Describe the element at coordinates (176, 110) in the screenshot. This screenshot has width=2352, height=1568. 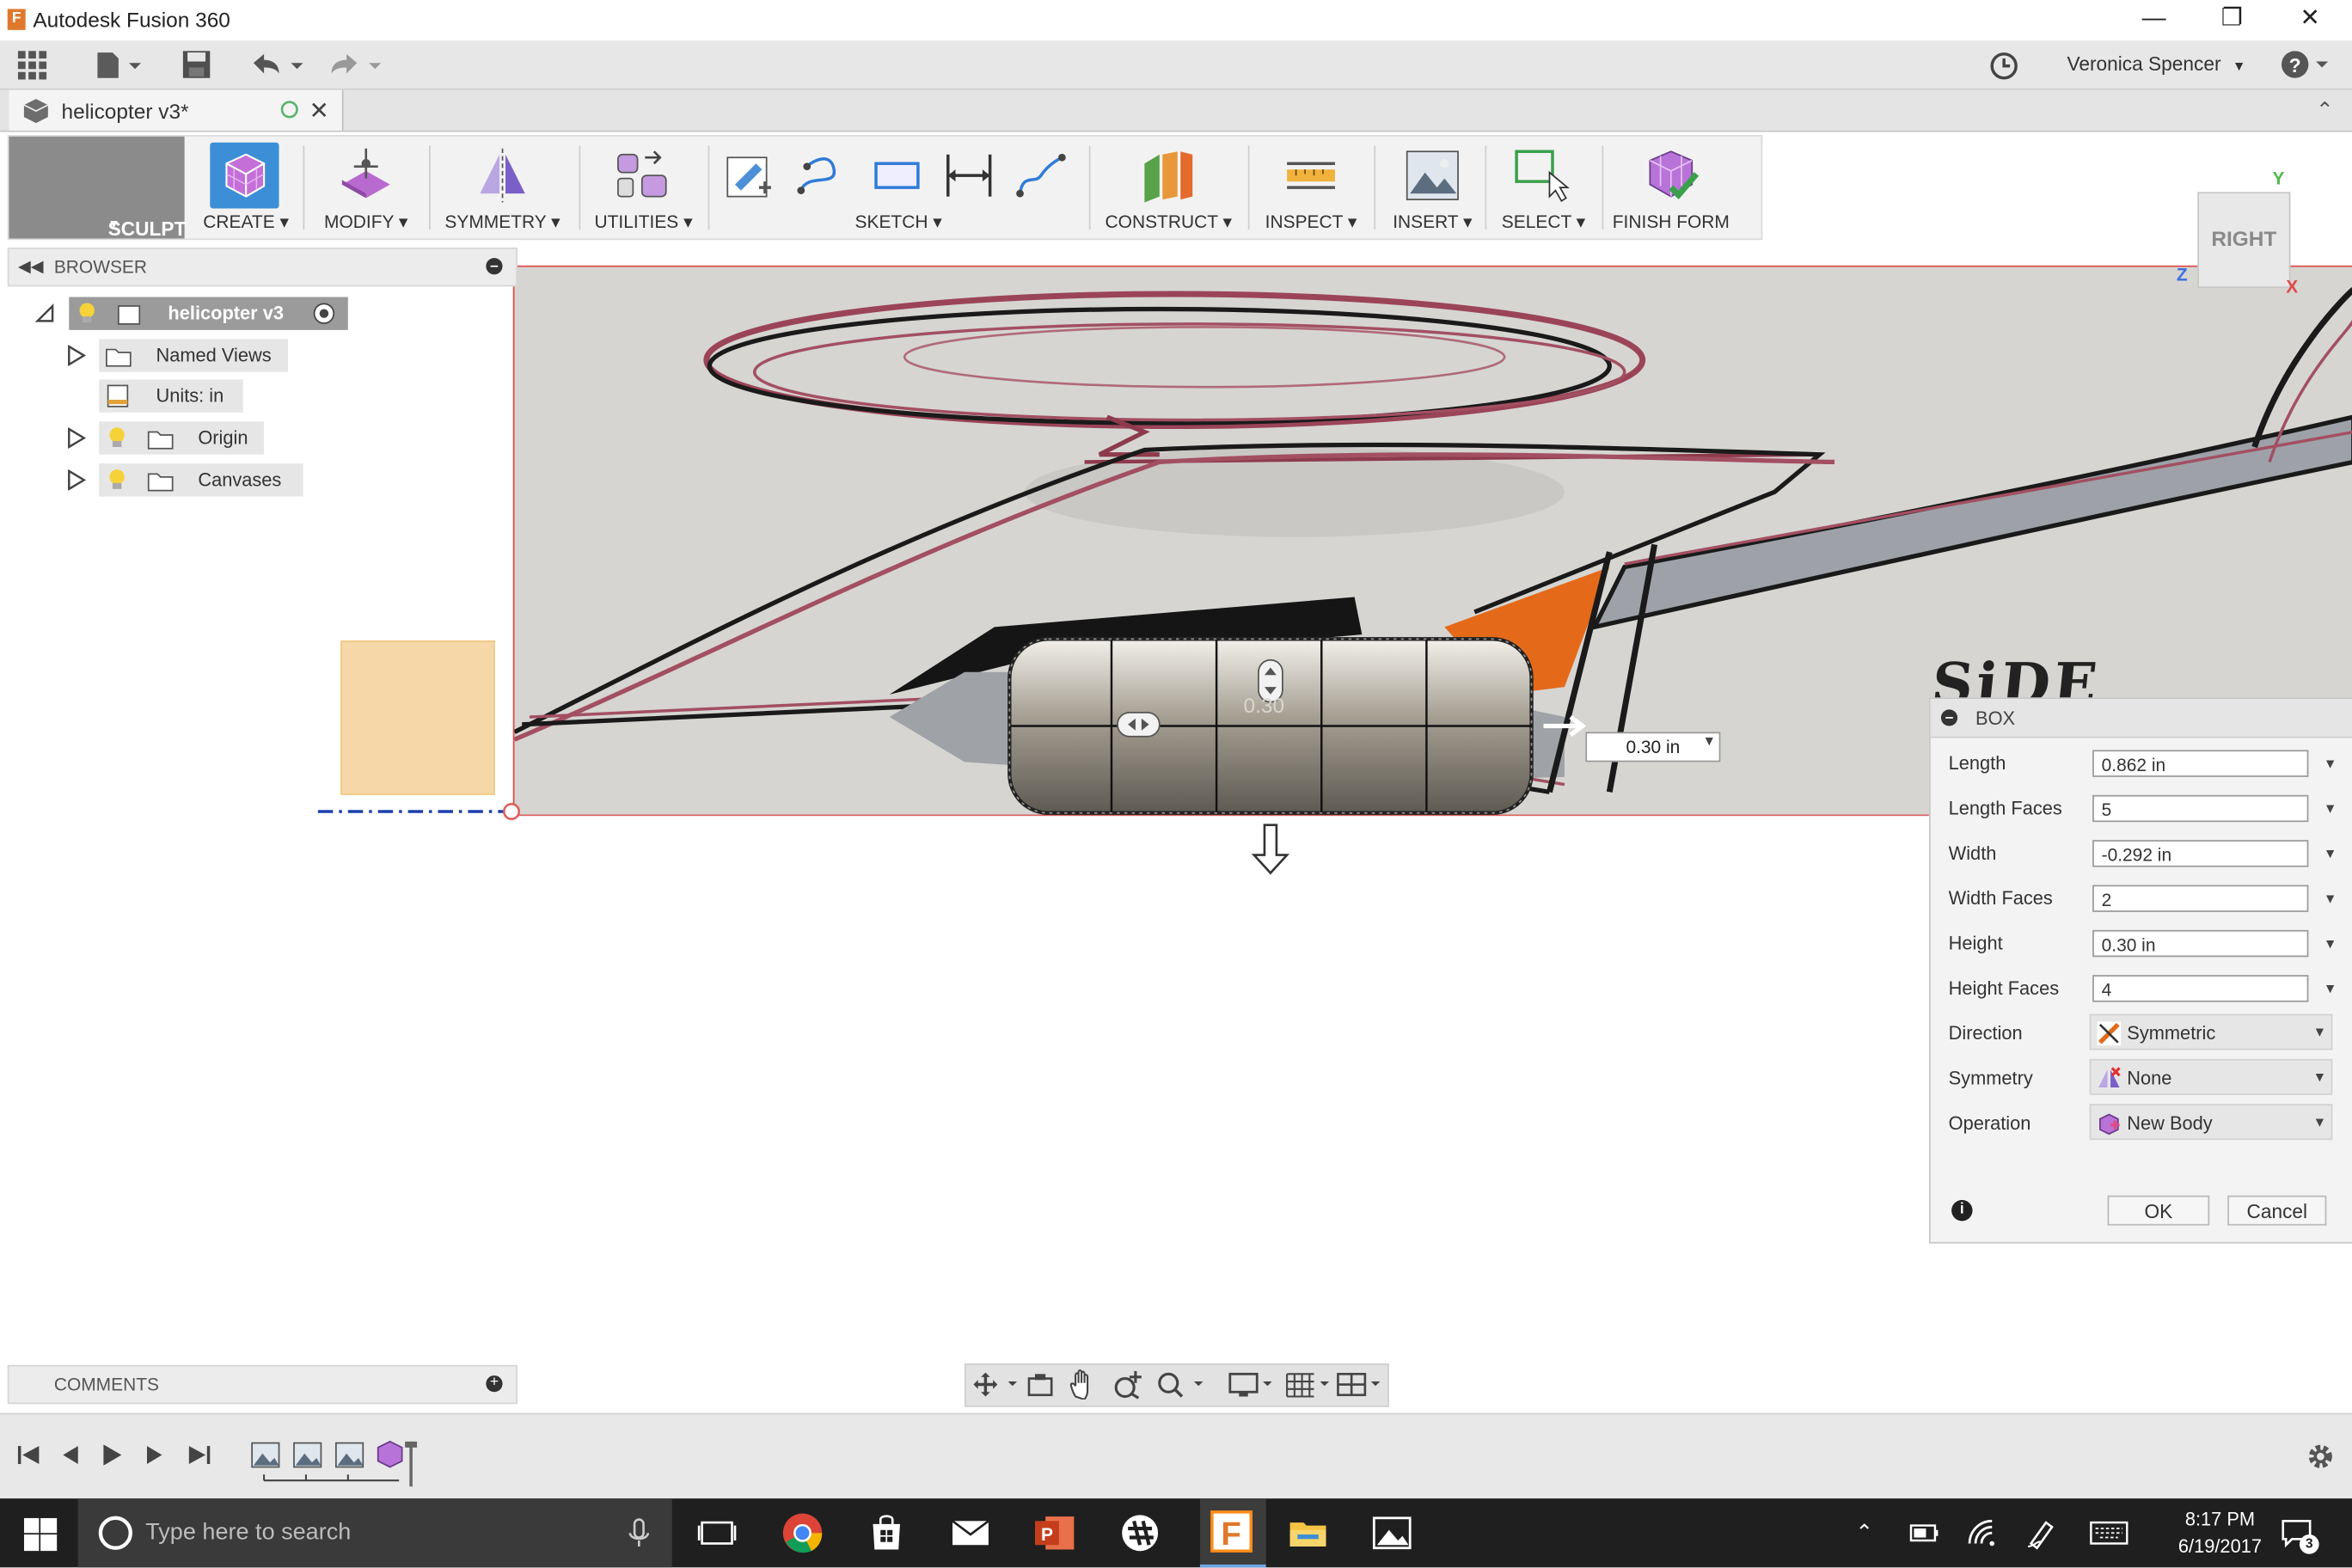
I see `document-tab: helicopter v3* ✕` at that location.